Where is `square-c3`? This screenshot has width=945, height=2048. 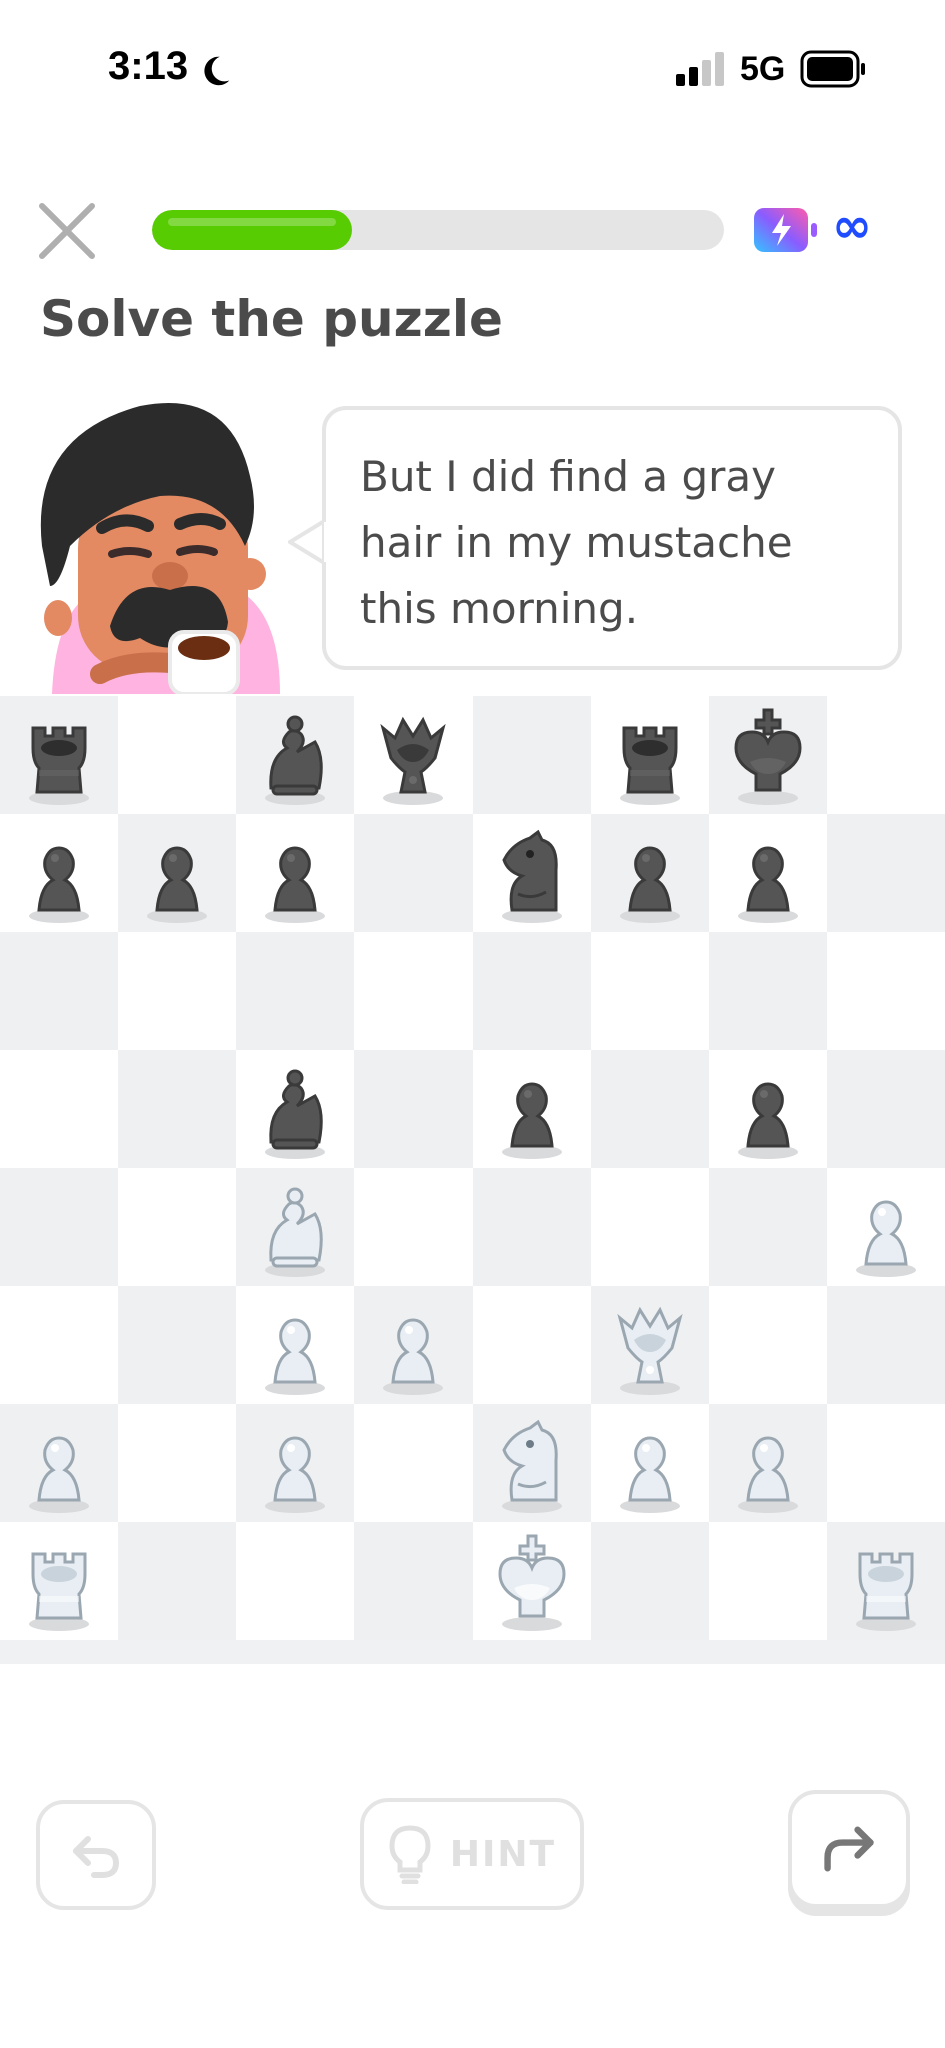
square-c3 is located at coordinates (295, 1345).